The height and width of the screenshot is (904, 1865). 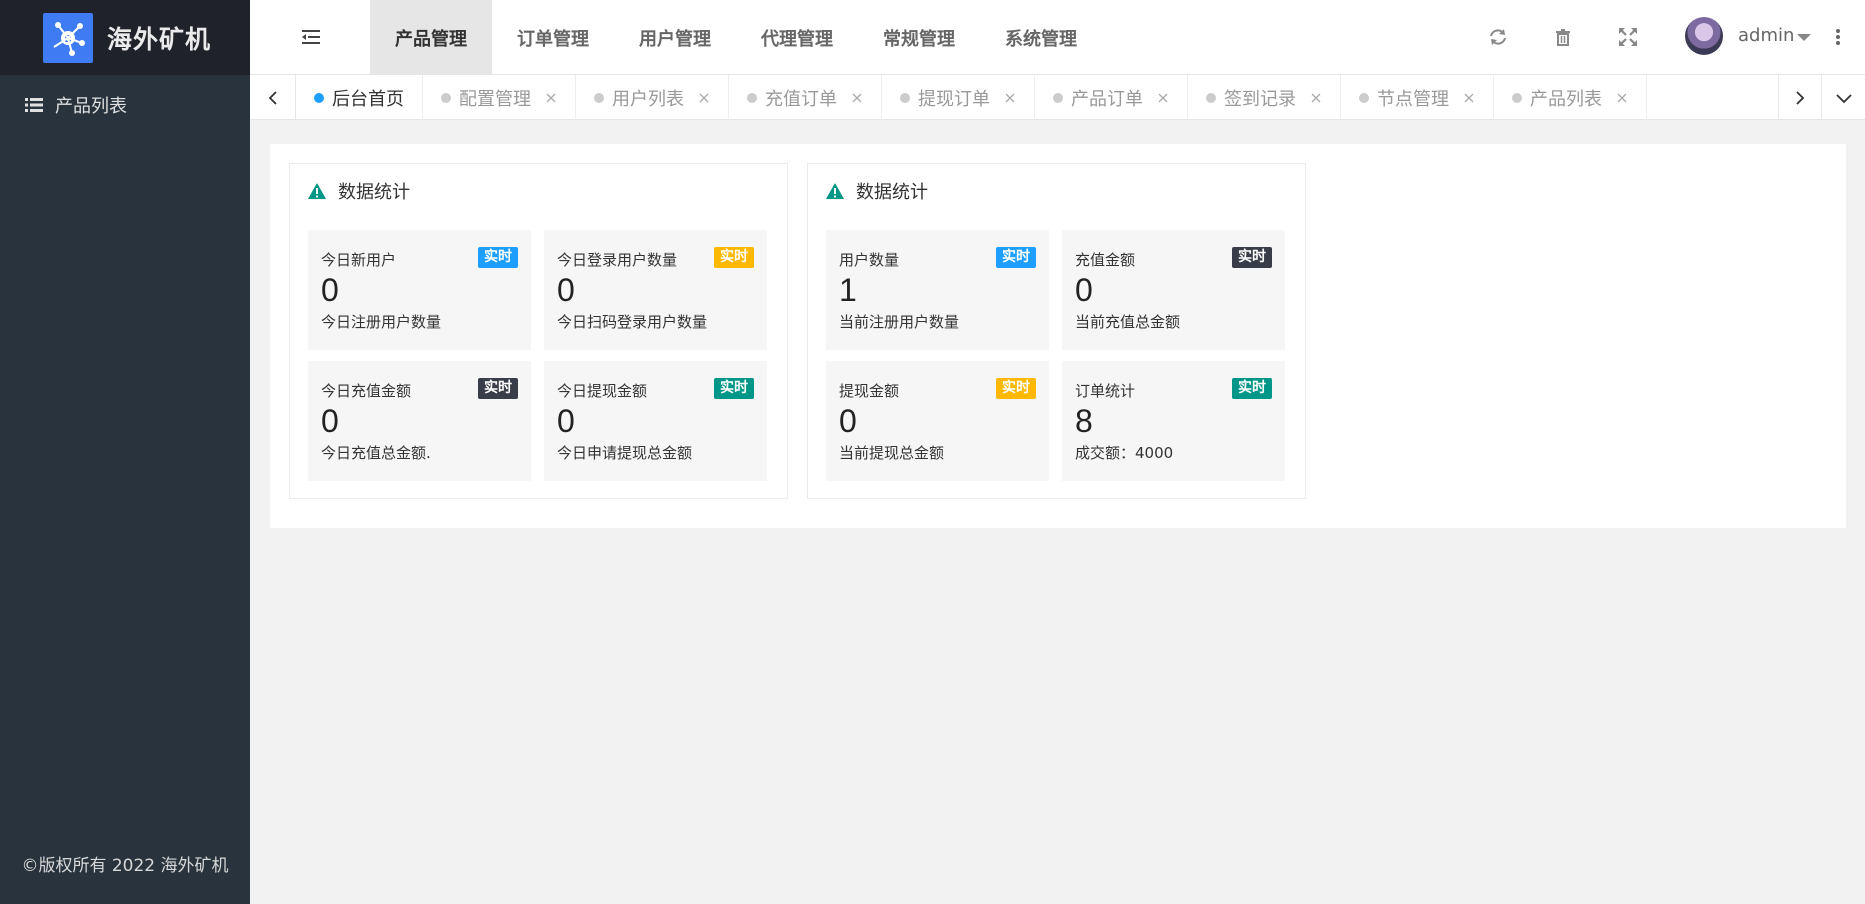 I want to click on nav-system-management: 系统管理, so click(x=1041, y=37).